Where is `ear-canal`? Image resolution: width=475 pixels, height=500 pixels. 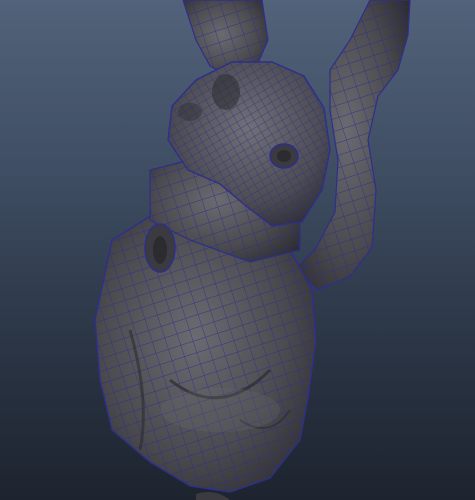
ear-canal is located at coordinates (284, 156).